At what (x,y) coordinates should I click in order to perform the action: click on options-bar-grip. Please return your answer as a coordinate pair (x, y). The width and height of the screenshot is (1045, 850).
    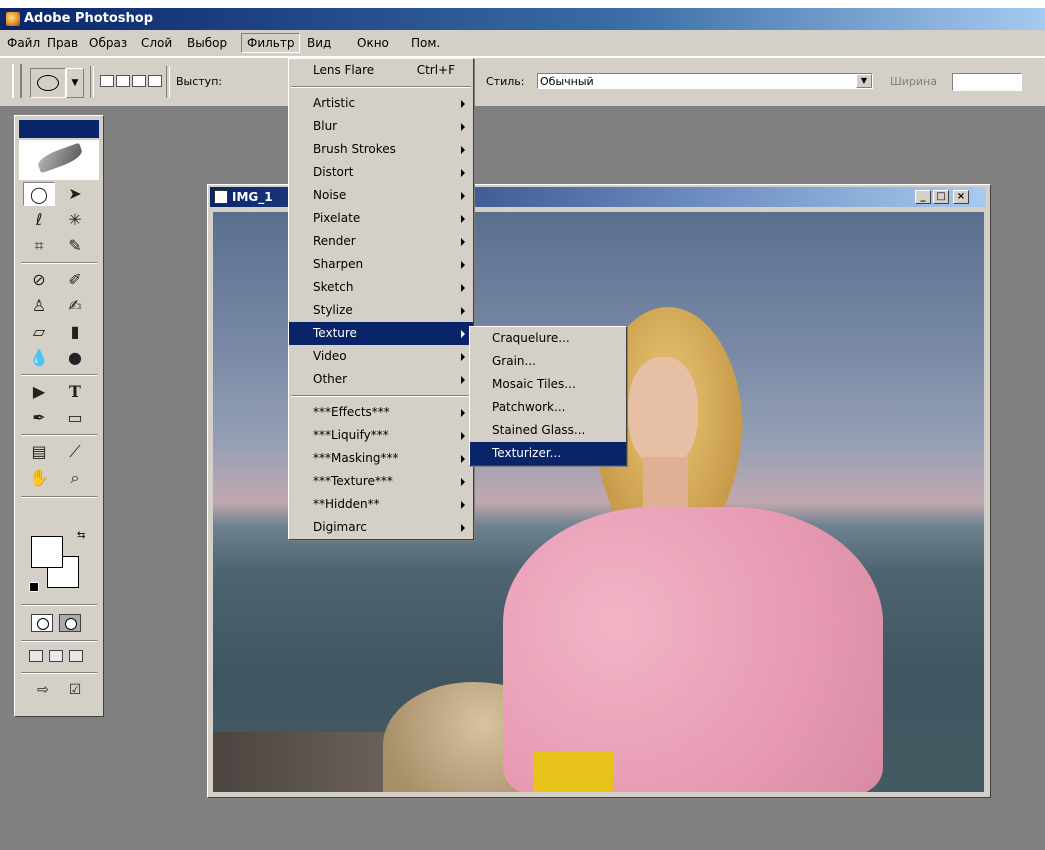
    Looking at the image, I should click on (17, 81).